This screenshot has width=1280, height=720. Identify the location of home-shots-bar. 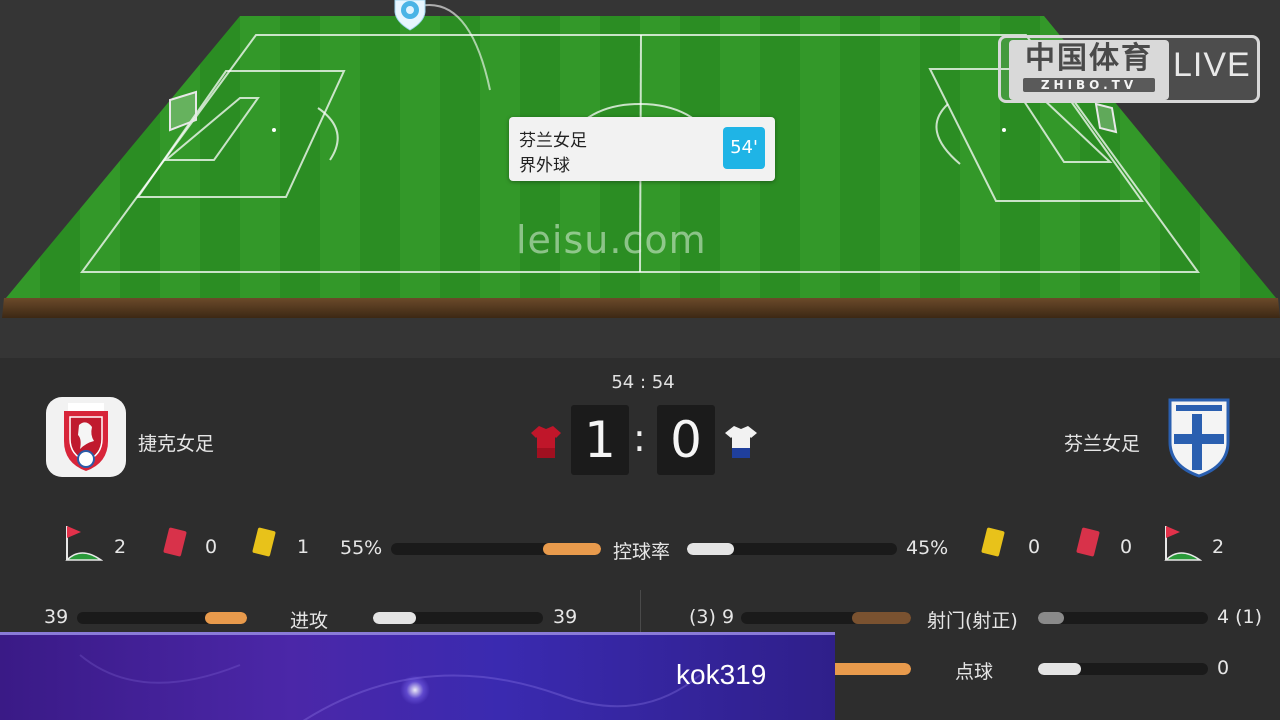
(826, 618).